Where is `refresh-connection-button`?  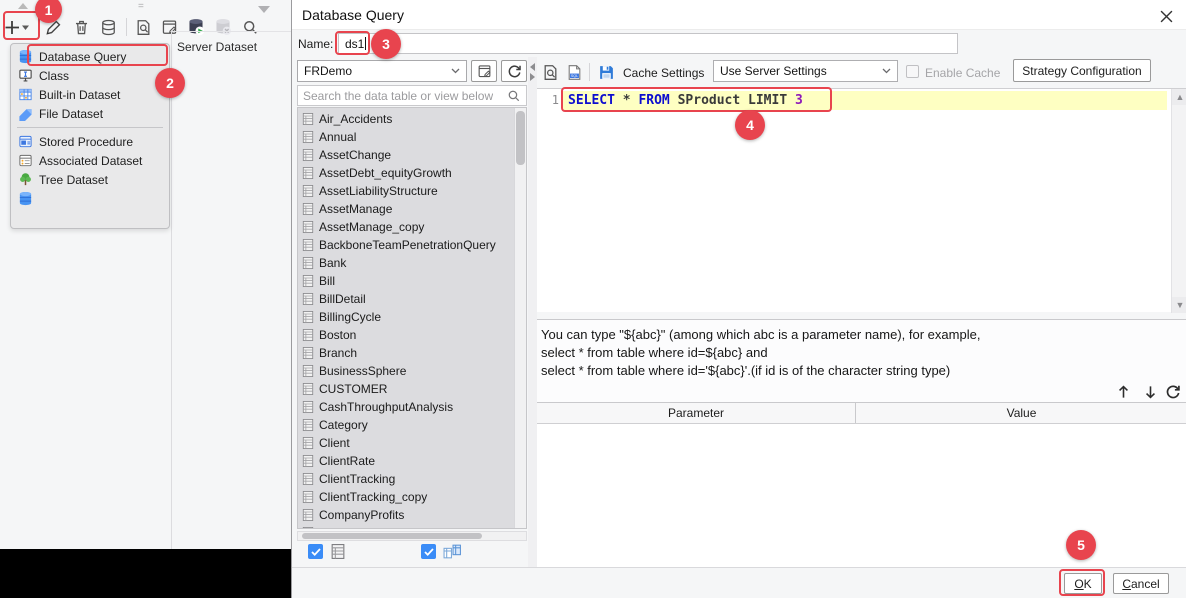 refresh-connection-button is located at coordinates (514, 71).